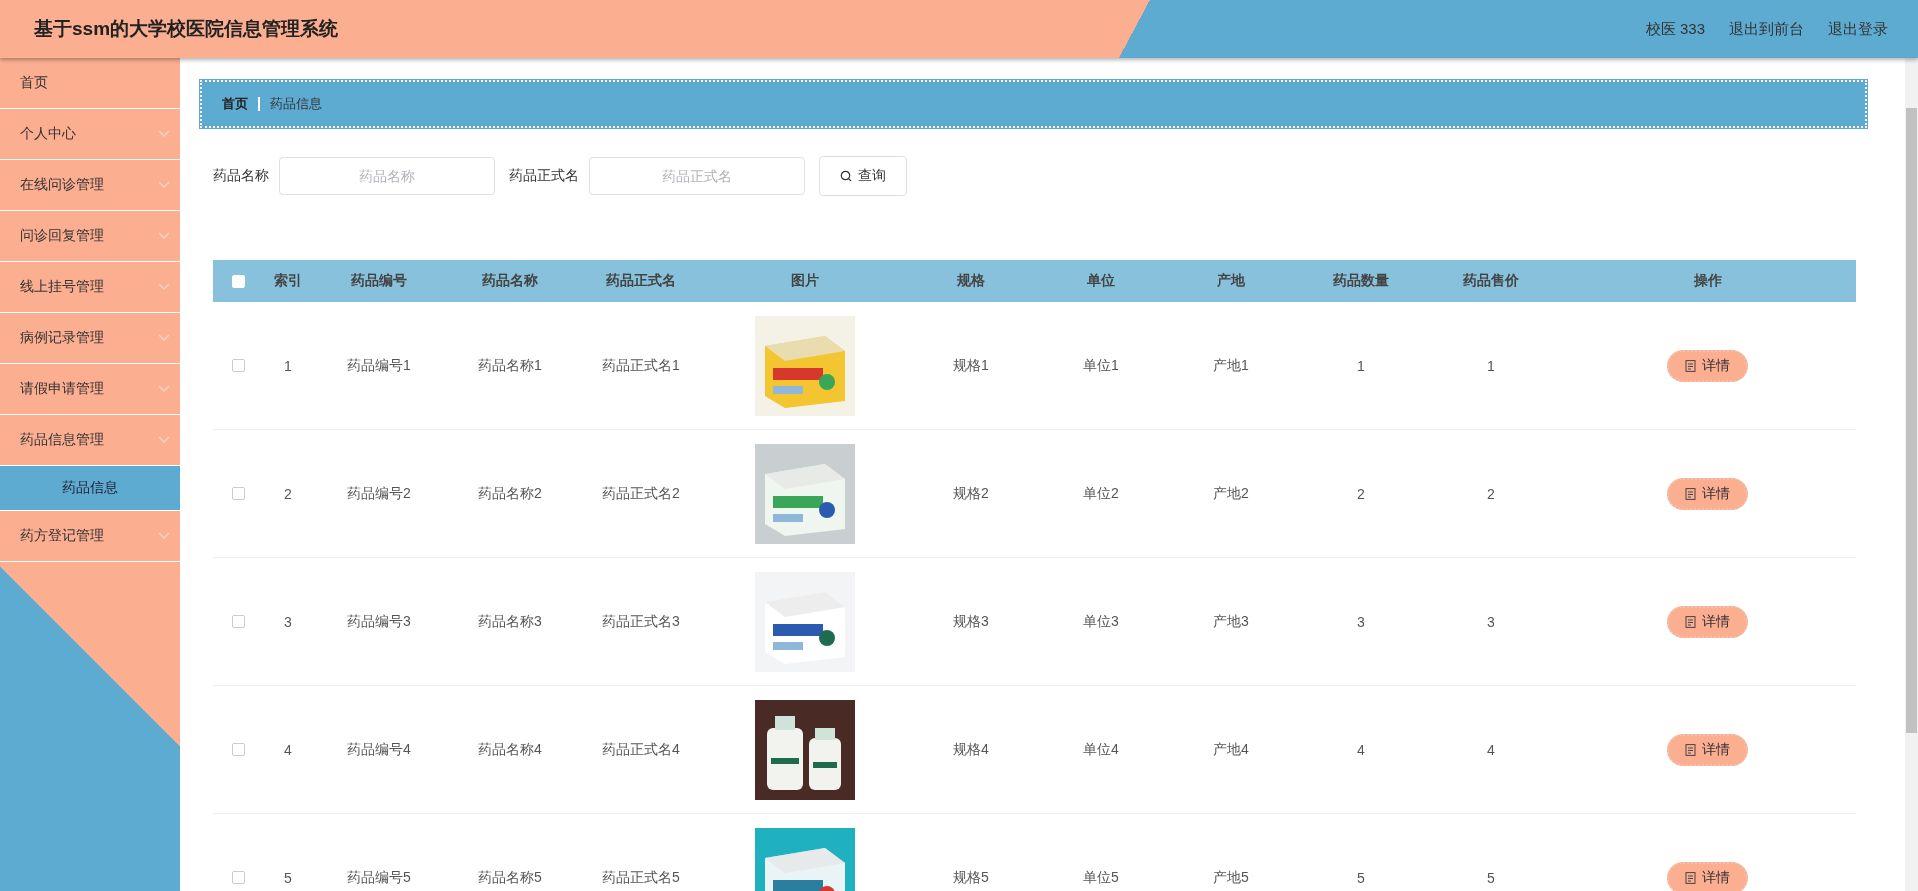 The image size is (1918, 891). What do you see at coordinates (379, 365) in the screenshot?
I see `table-cell: 药品编号1` at bounding box center [379, 365].